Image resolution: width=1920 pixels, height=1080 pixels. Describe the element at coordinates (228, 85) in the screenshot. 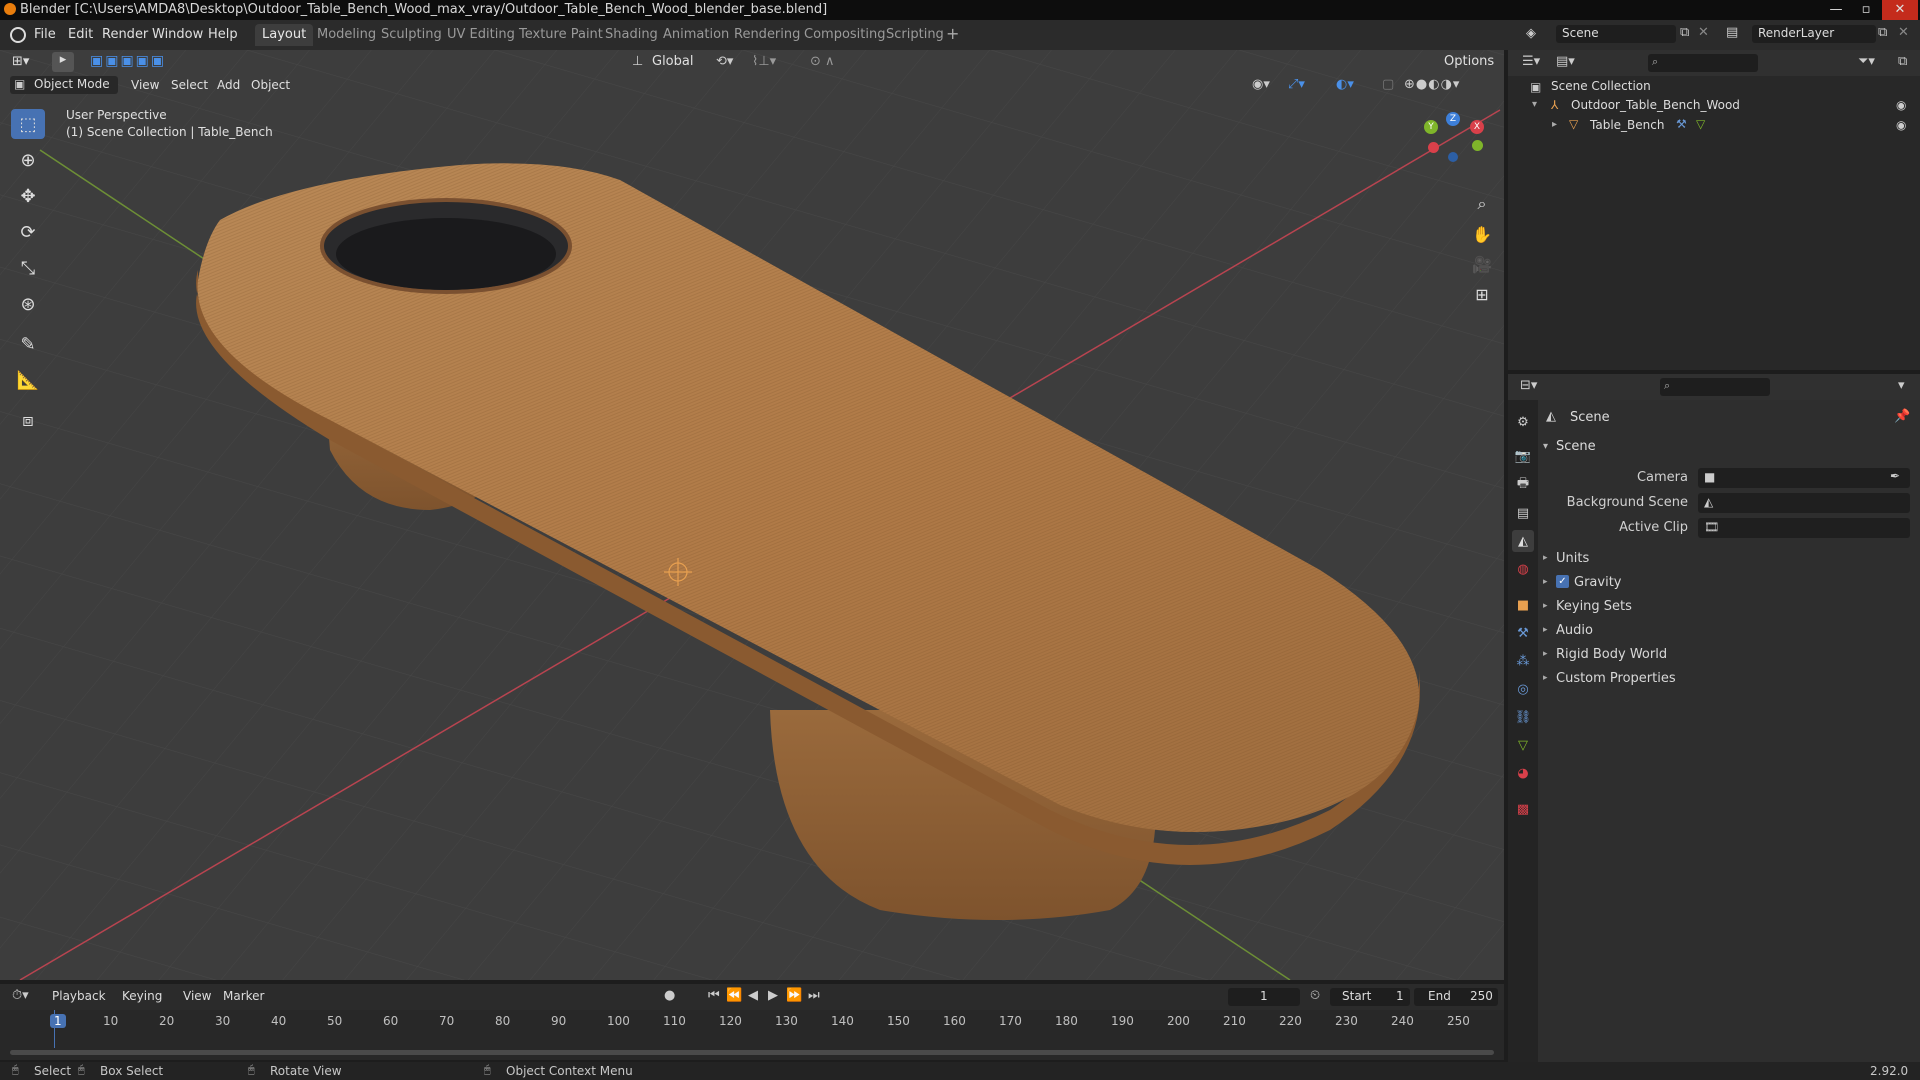

I see `menu-add: Add` at that location.